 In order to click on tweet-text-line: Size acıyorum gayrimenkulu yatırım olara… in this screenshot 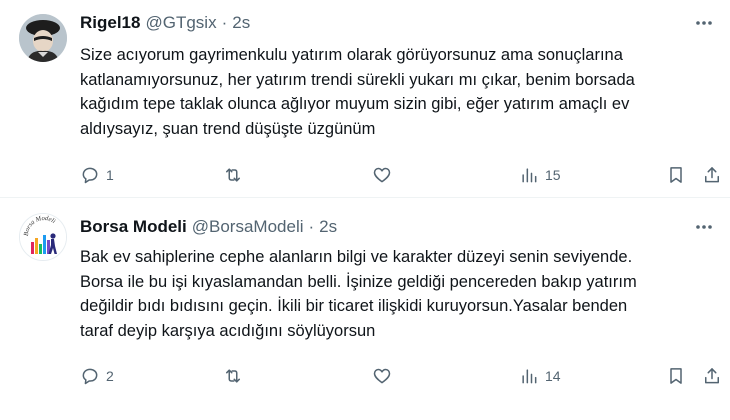, I will do `click(351, 55)`.